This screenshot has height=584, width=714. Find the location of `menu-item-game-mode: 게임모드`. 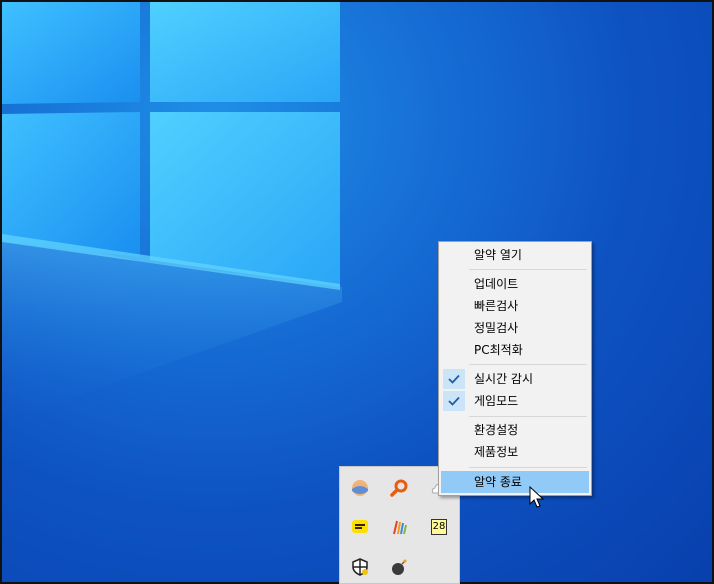

menu-item-game-mode: 게임모드 is located at coordinates (515, 401).